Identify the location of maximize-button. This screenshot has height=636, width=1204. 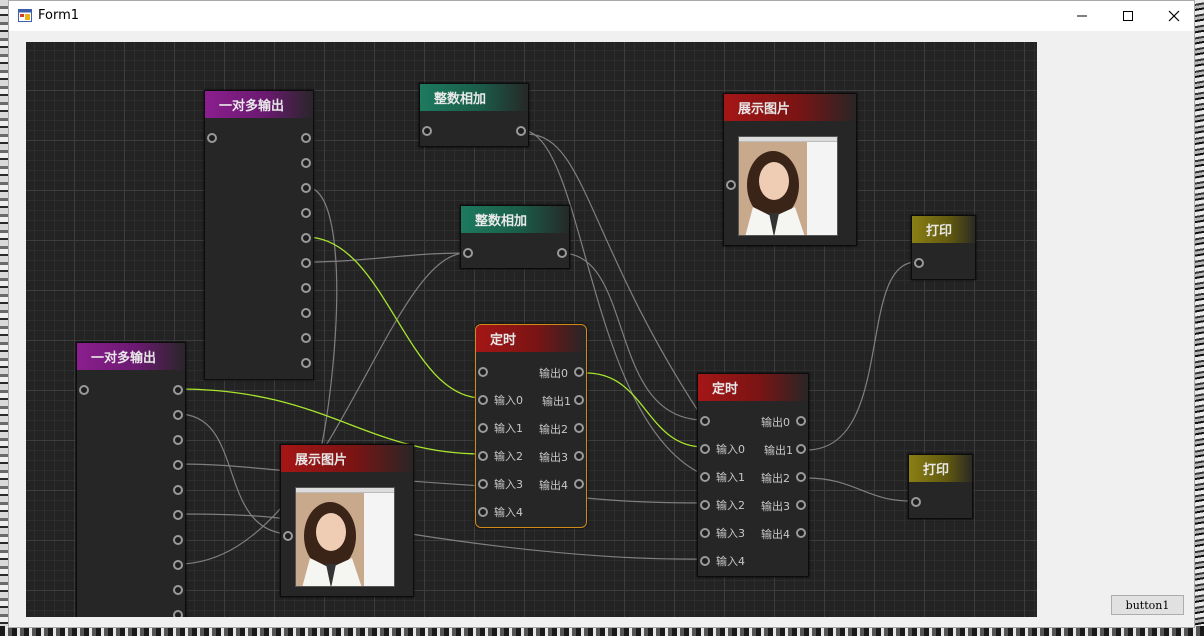
(1128, 16).